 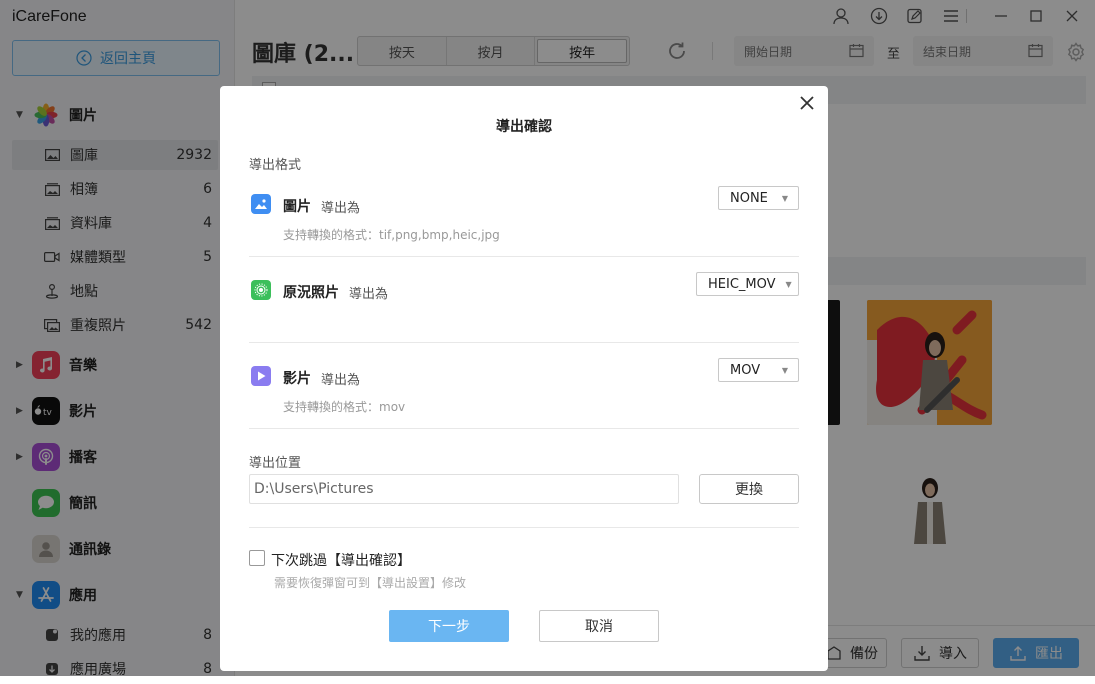 I want to click on location-label: 導出位置, so click(x=275, y=463).